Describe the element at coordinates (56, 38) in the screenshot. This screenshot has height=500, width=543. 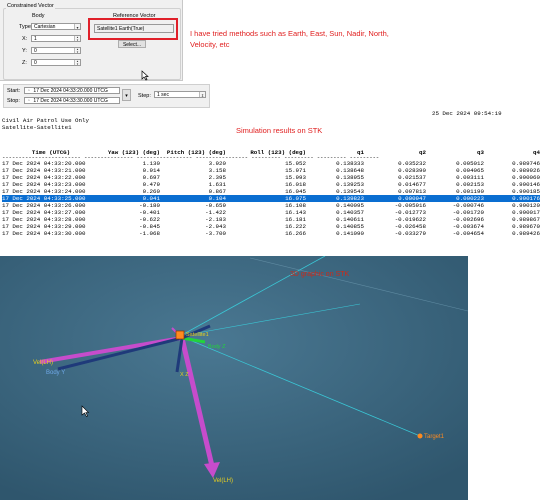
I see `x-field: 1 ▴ ▾` at that location.